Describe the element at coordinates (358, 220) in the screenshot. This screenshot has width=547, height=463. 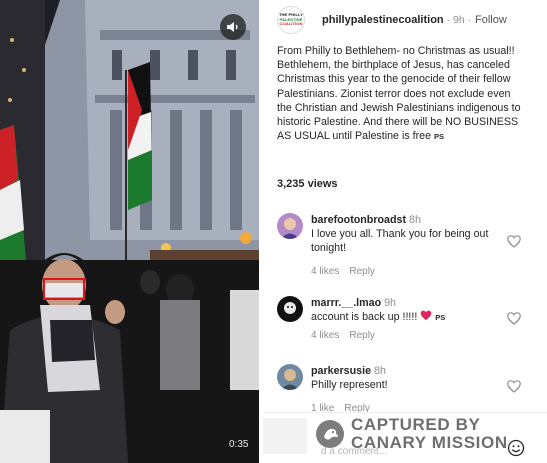
I see `comment-username: barefootonbroadst` at that location.